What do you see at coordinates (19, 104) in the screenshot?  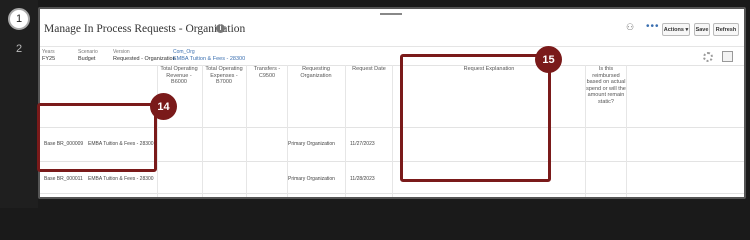 I see `step-rail: 1 2` at bounding box center [19, 104].